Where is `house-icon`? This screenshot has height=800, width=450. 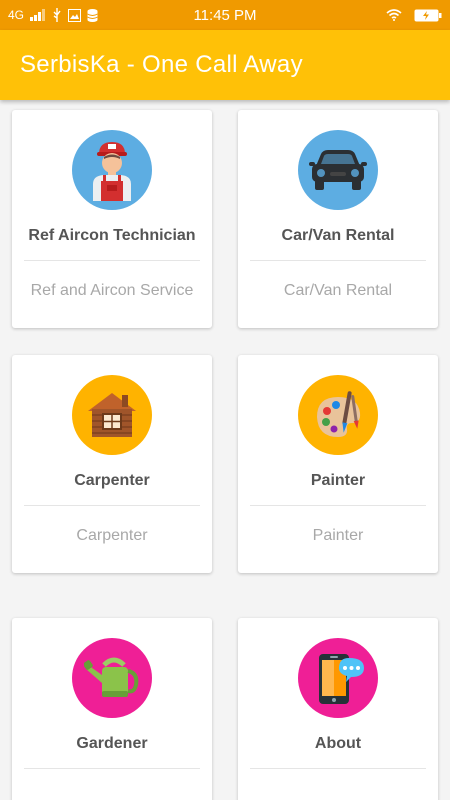
house-icon is located at coordinates (112, 415).